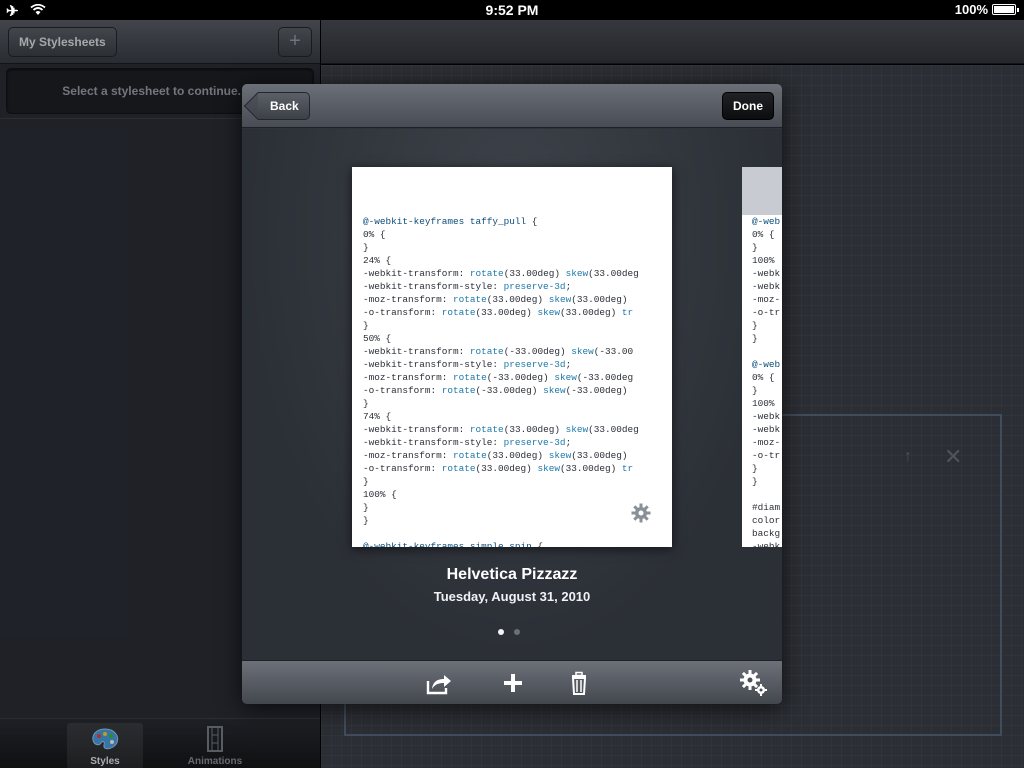 This screenshot has width=1024, height=768. I want to click on code-line: 100% {, so click(380, 494).